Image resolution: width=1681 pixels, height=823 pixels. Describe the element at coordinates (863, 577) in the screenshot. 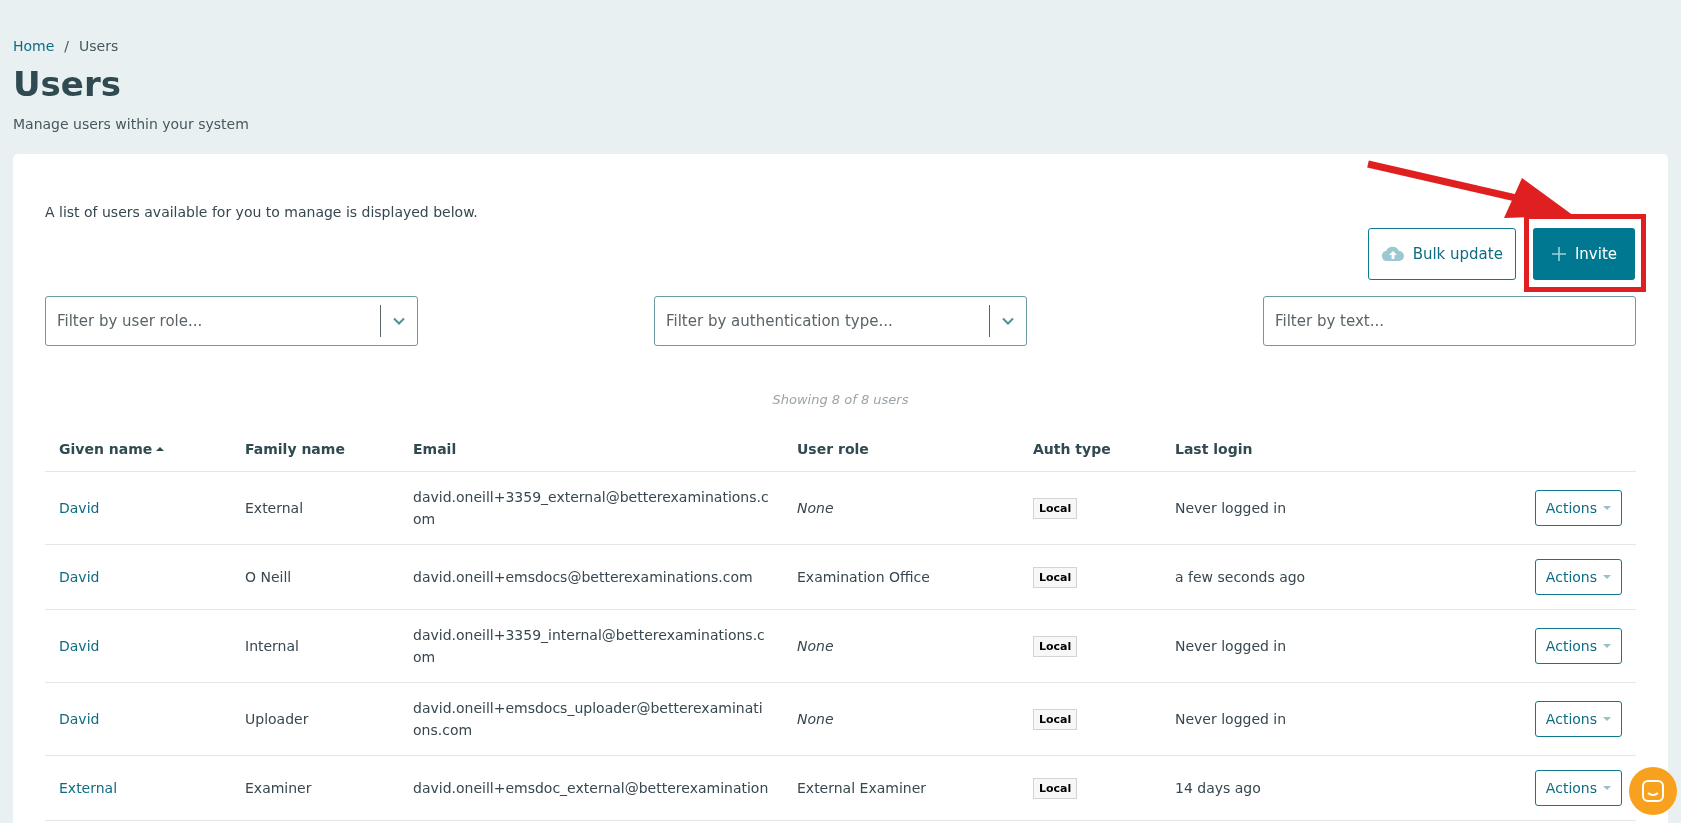

I see `user-role-cell: Examination Office` at that location.